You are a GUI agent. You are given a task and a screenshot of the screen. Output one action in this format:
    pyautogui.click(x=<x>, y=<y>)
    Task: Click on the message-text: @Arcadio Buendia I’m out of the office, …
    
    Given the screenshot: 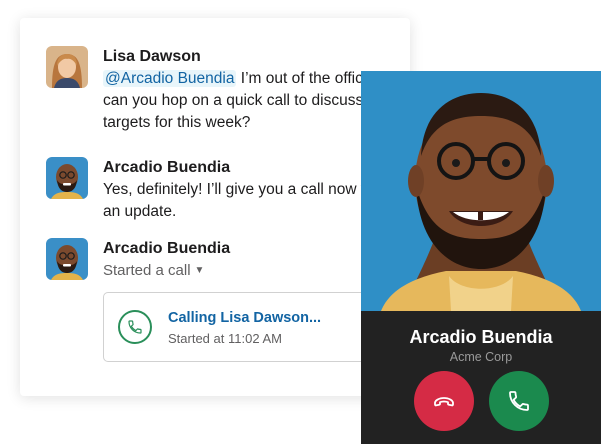 What is the action you would take?
    pyautogui.click(x=246, y=101)
    